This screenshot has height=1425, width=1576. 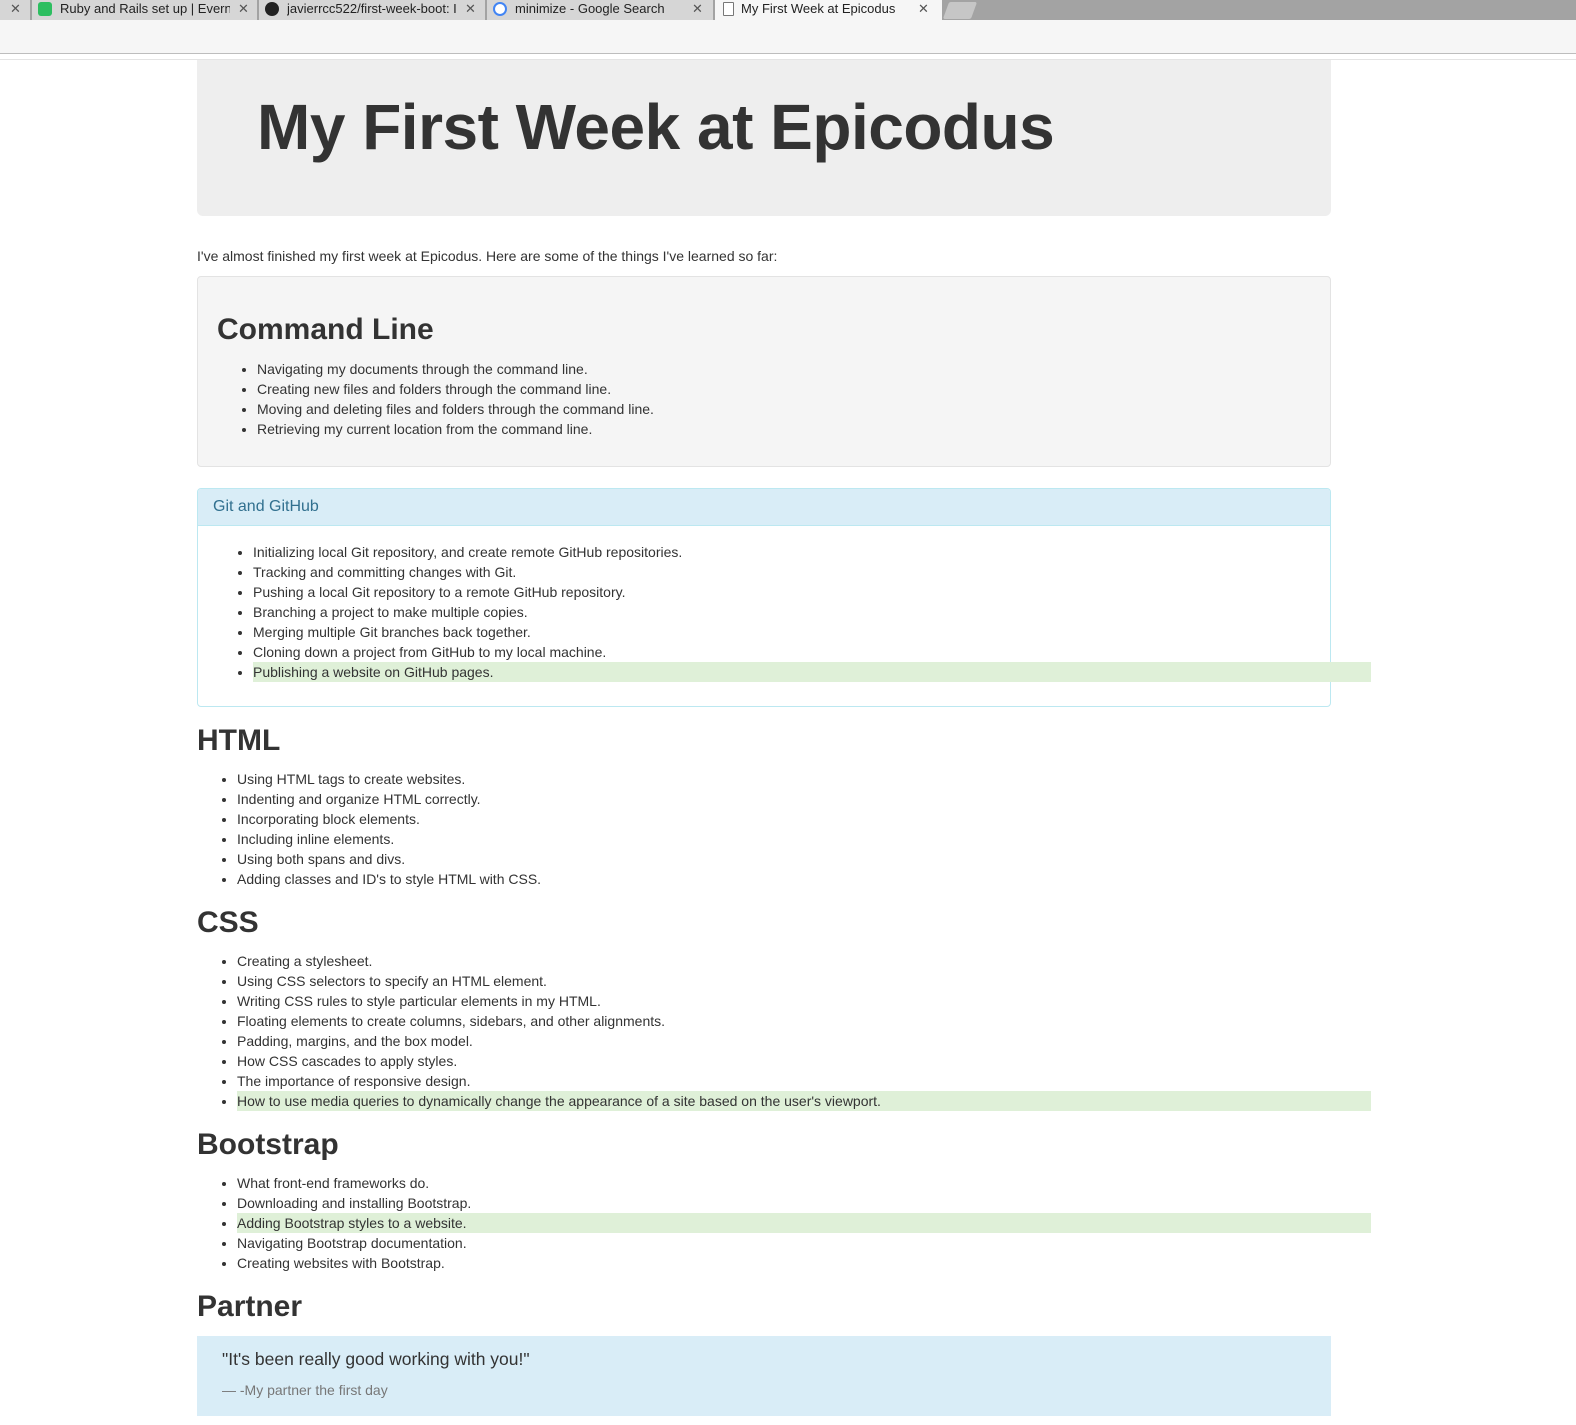 What do you see at coordinates (804, 839) in the screenshot?
I see `list-item: Including inline elements.` at bounding box center [804, 839].